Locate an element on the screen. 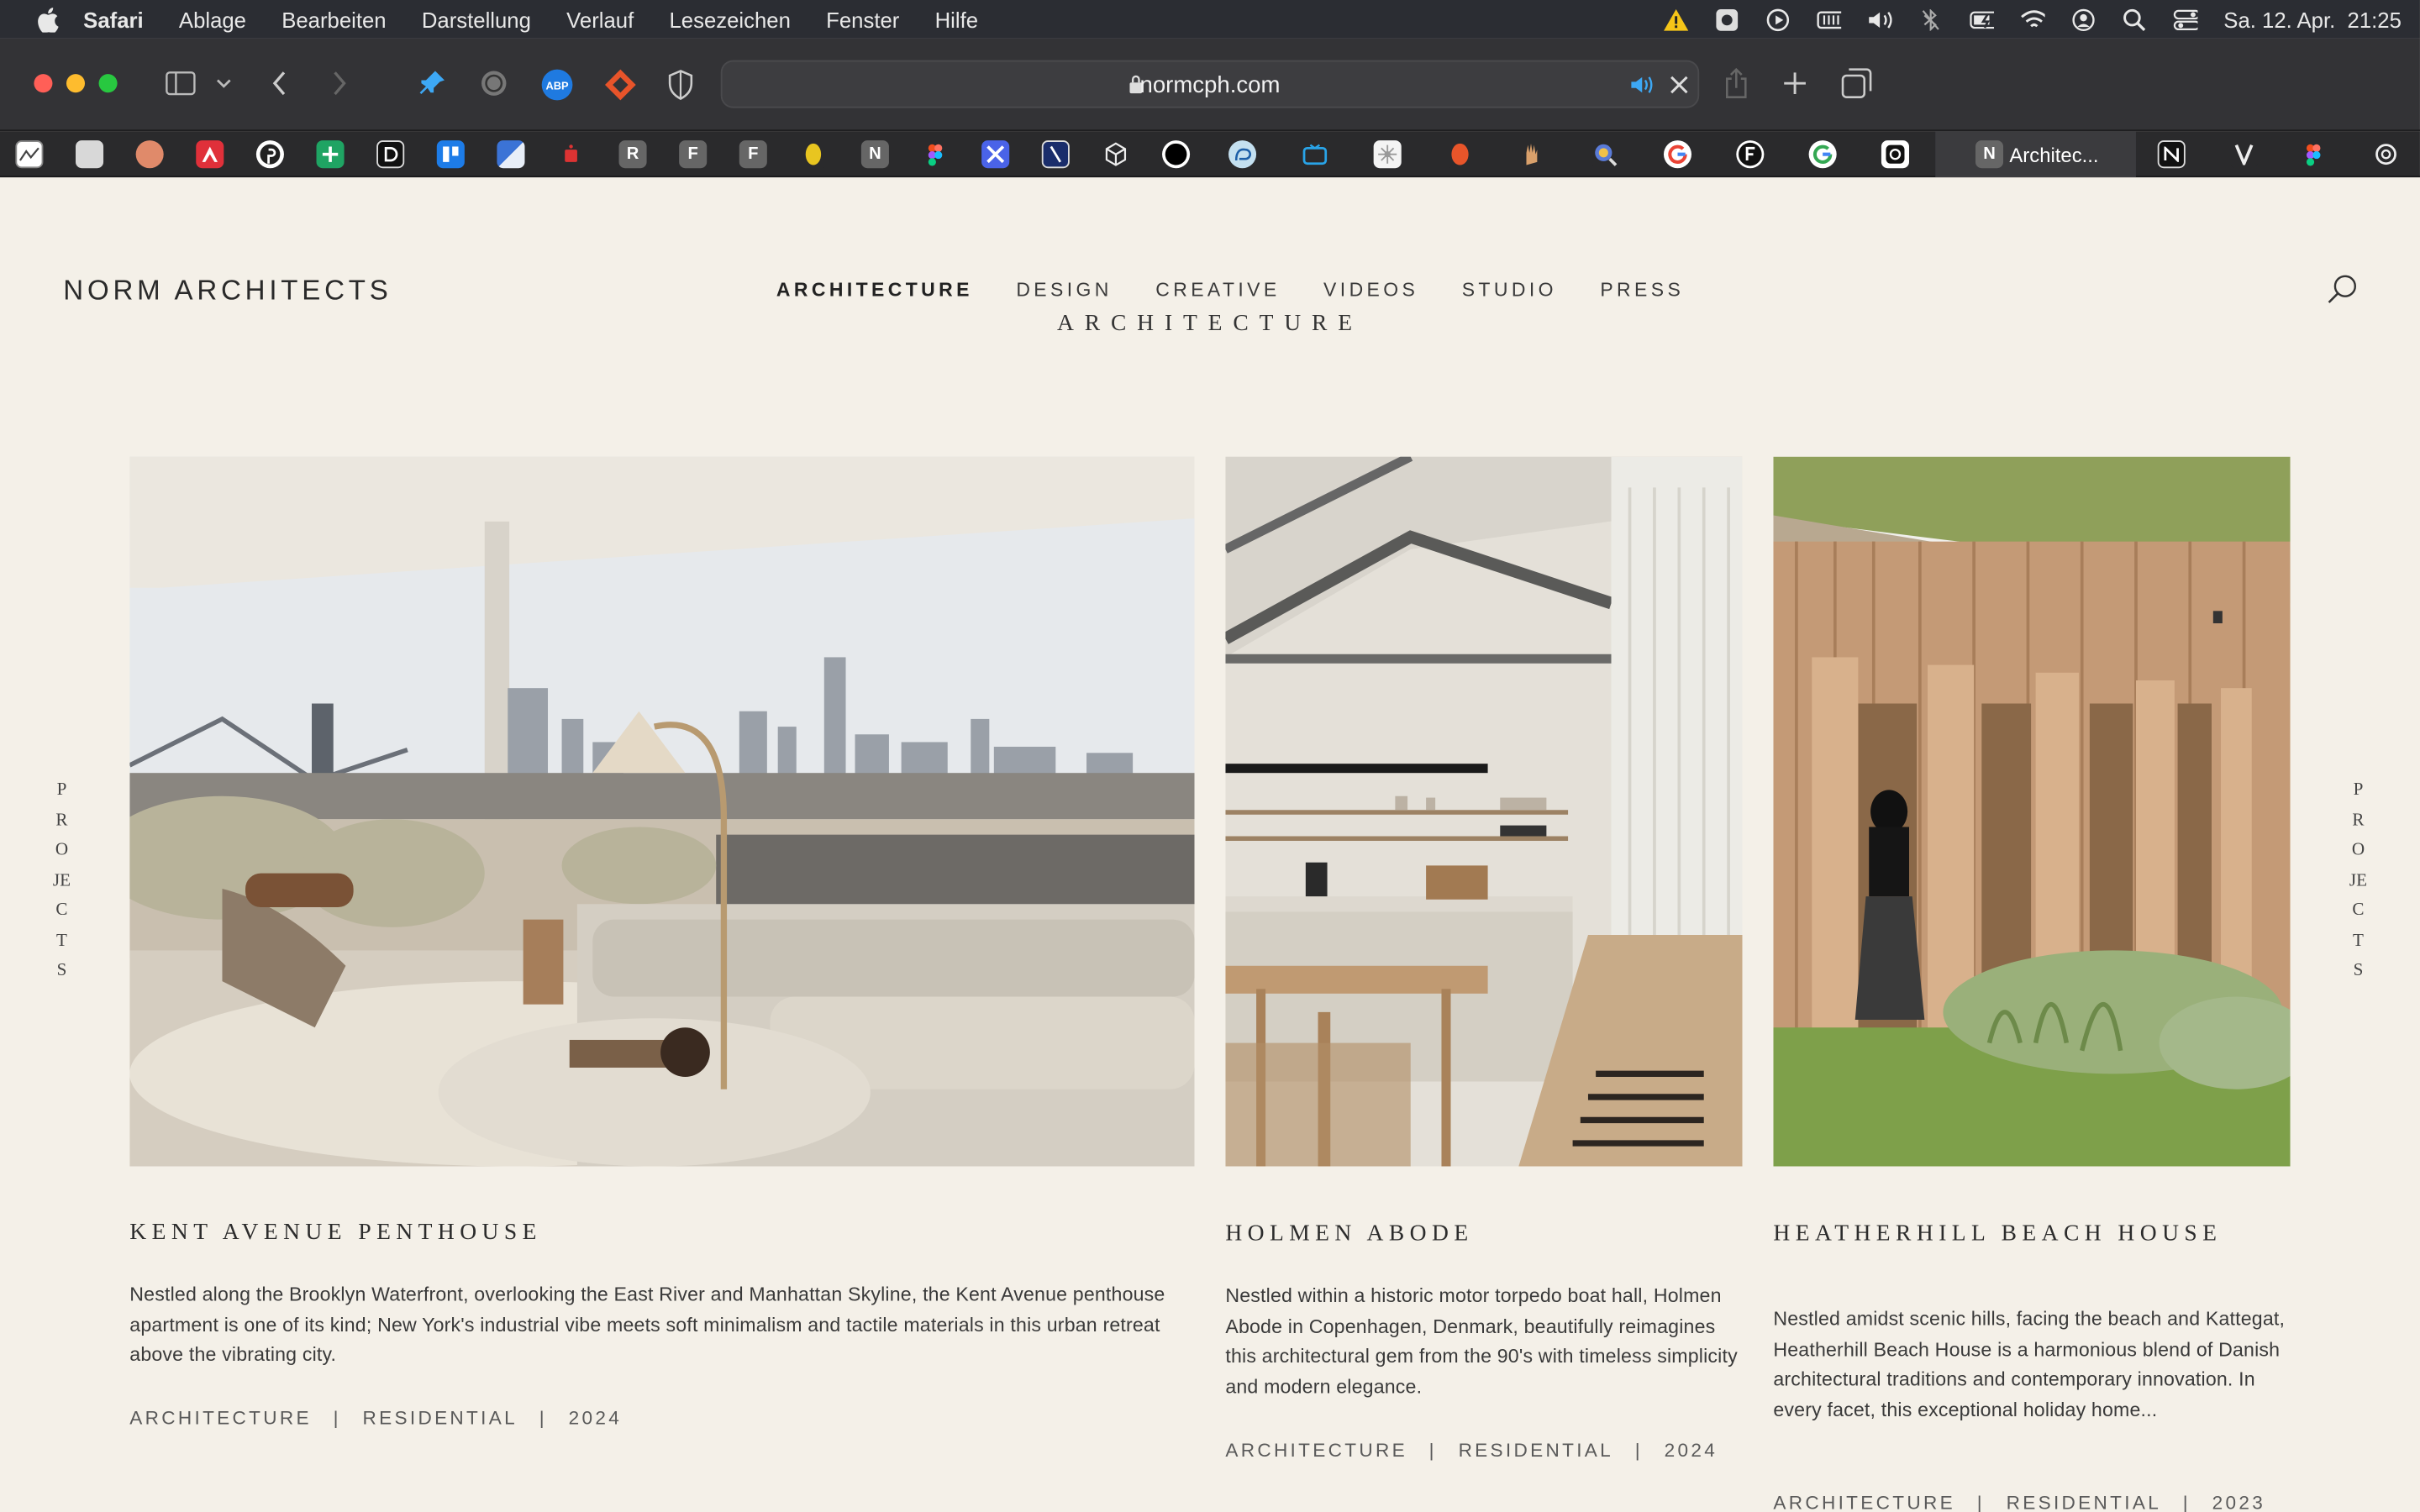 This screenshot has height=1512, width=2420. wifi-icon is located at coordinates (2033, 19).